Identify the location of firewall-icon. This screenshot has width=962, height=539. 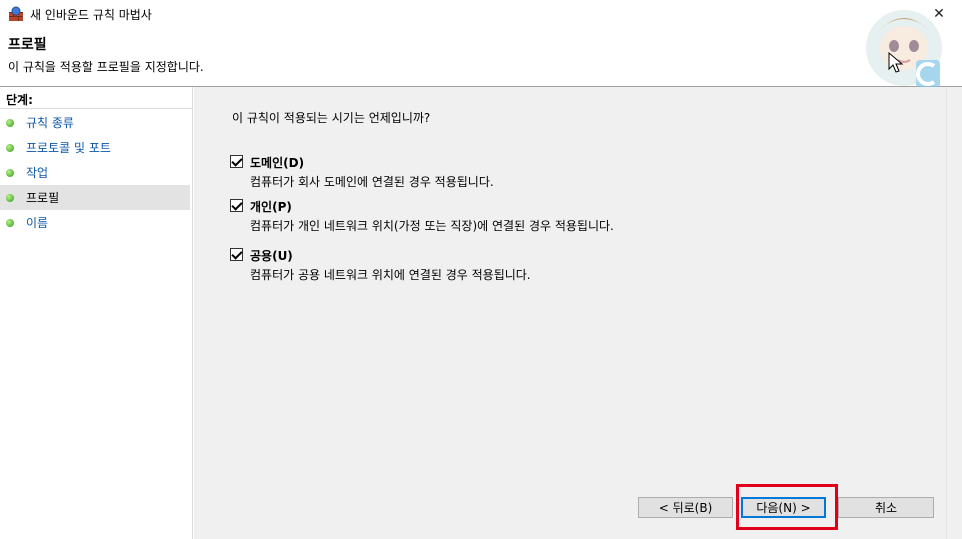
(16, 13).